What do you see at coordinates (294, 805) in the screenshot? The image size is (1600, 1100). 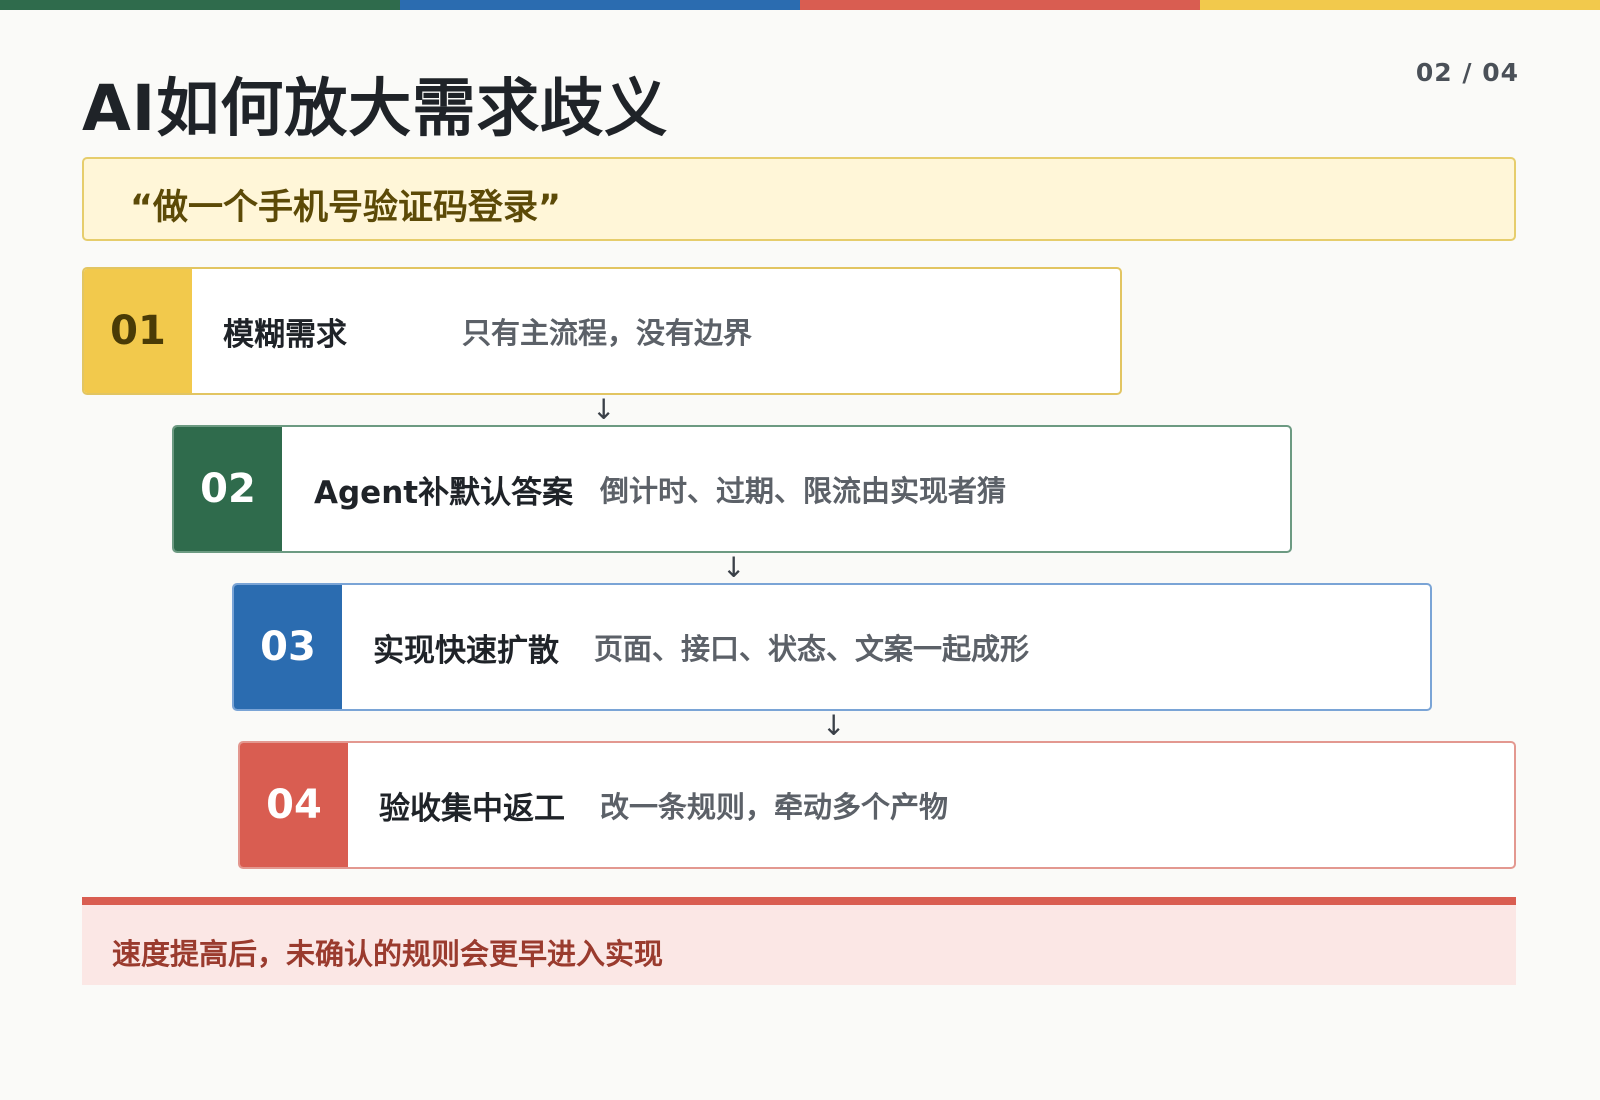 I see `step-number-badge: 04` at bounding box center [294, 805].